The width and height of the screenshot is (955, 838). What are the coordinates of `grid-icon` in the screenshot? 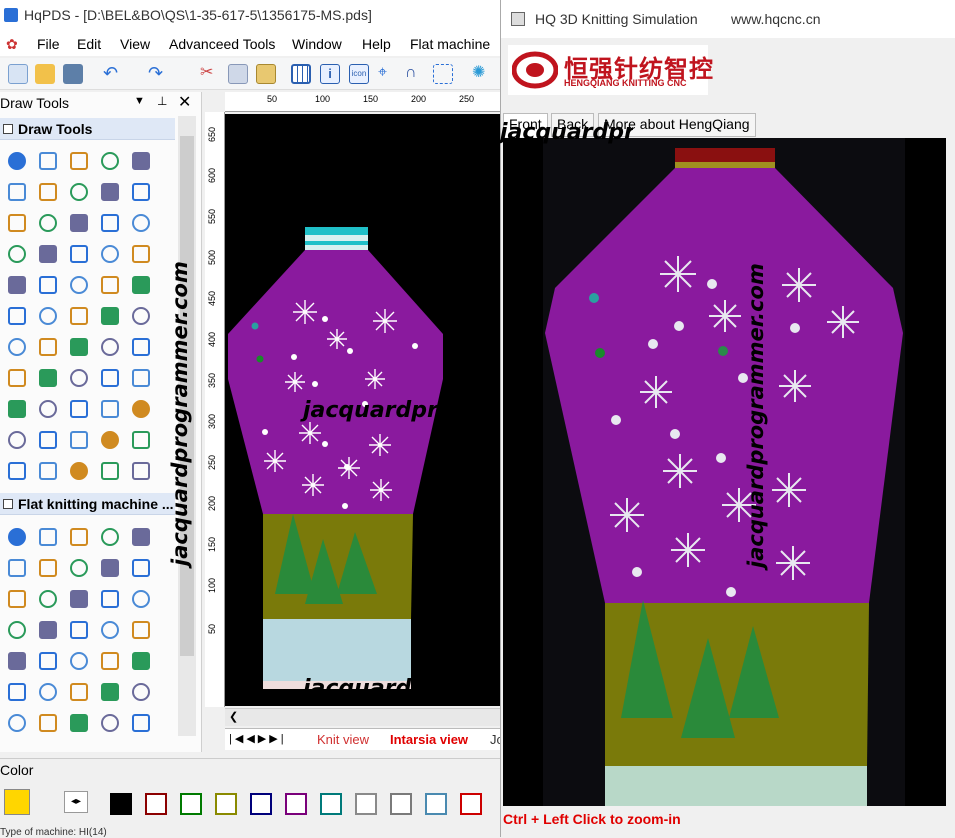 It's located at (301, 74).